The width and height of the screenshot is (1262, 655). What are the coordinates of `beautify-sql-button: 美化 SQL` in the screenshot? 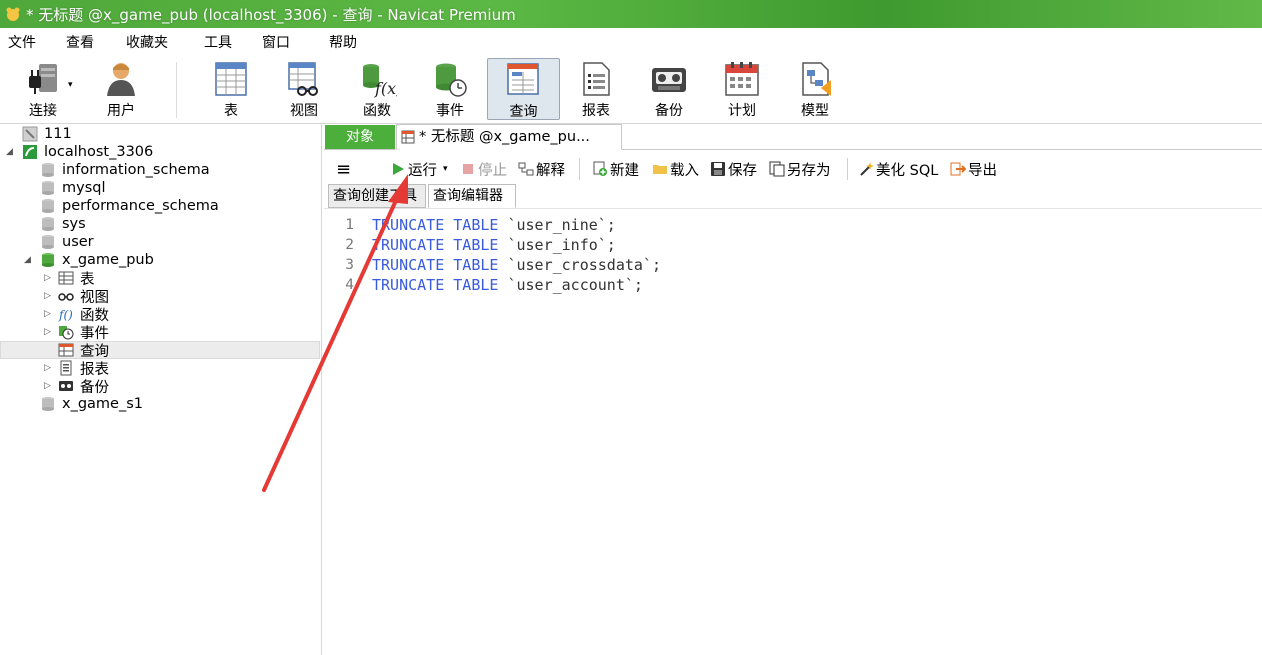 It's located at (898, 169).